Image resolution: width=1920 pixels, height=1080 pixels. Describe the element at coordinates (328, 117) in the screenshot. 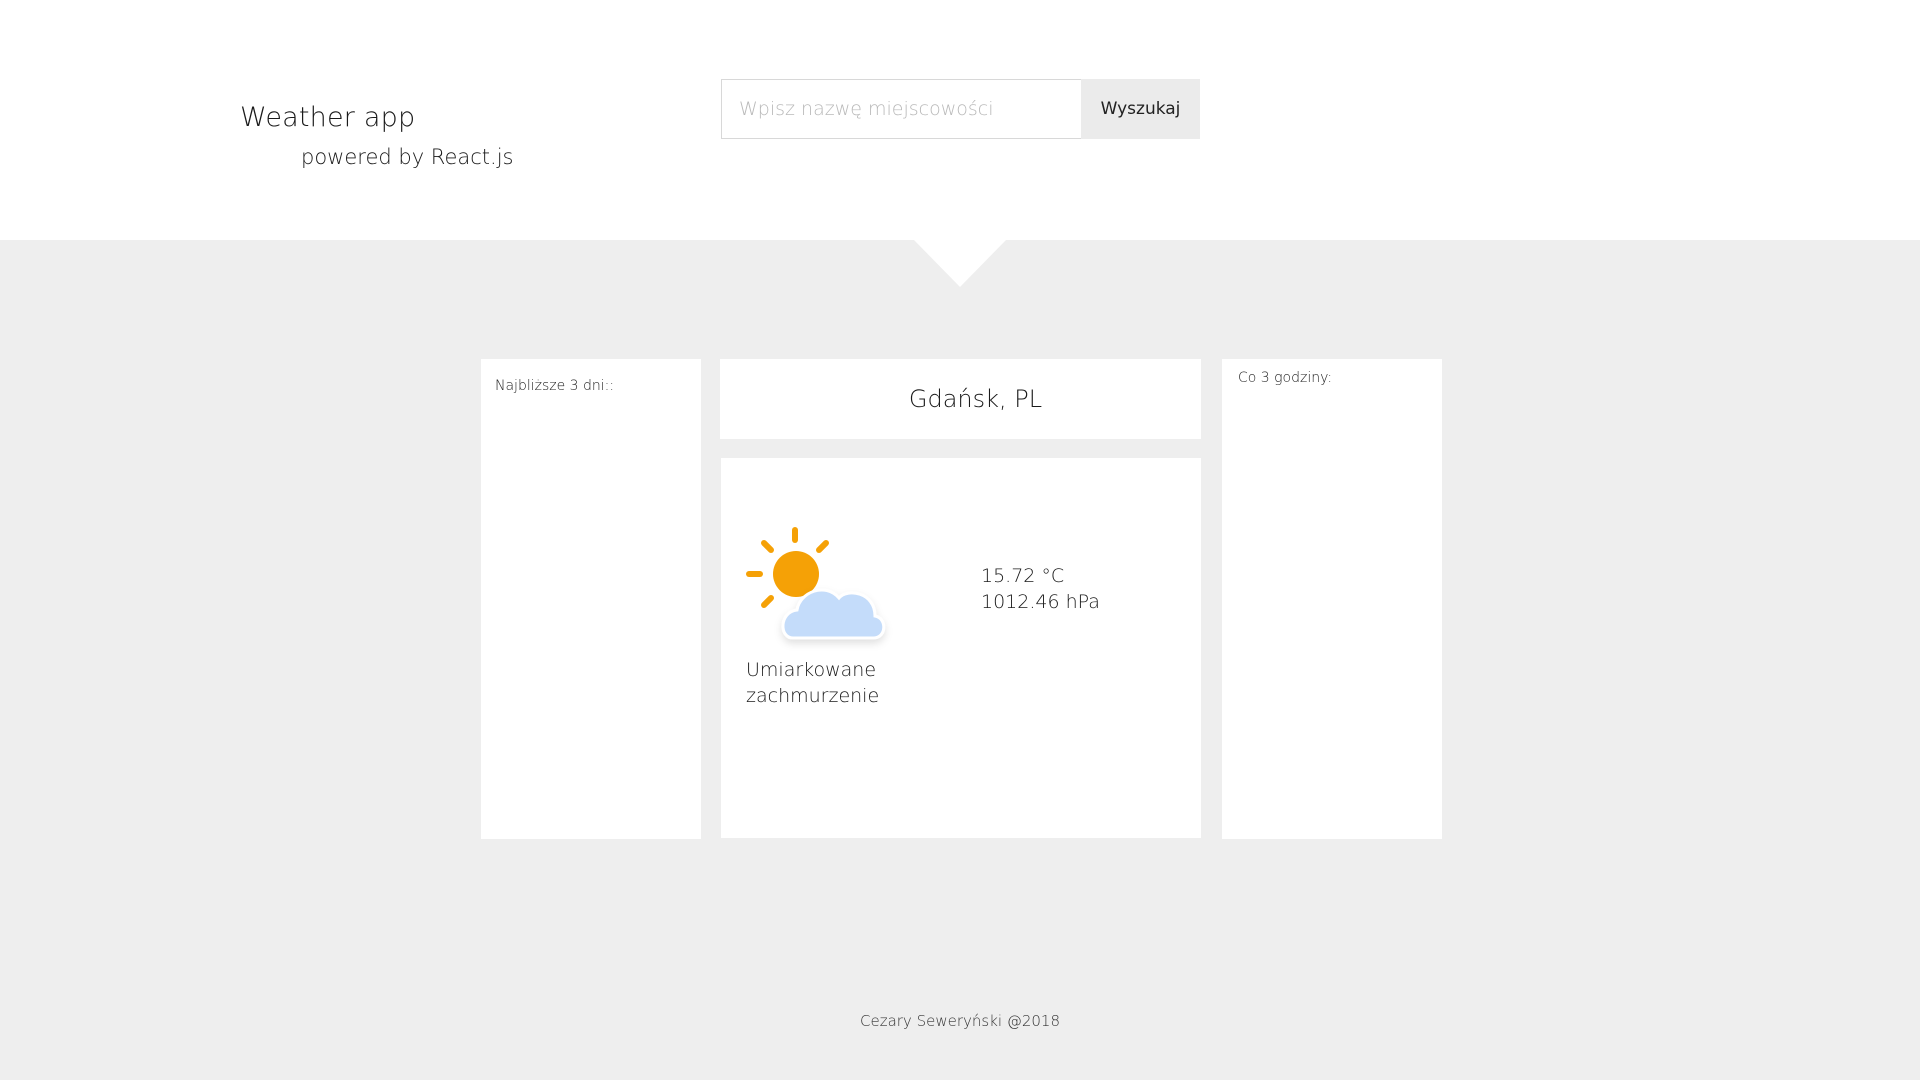

I see `app-title: Weather app` at that location.